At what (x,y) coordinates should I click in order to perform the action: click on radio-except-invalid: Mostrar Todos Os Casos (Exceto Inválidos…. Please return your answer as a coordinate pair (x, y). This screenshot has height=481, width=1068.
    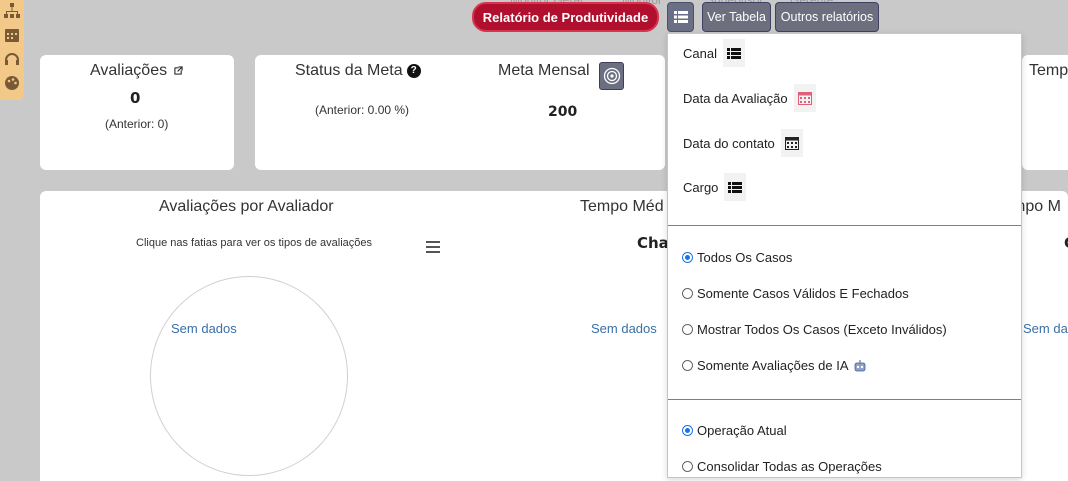
    Looking at the image, I should click on (814, 329).